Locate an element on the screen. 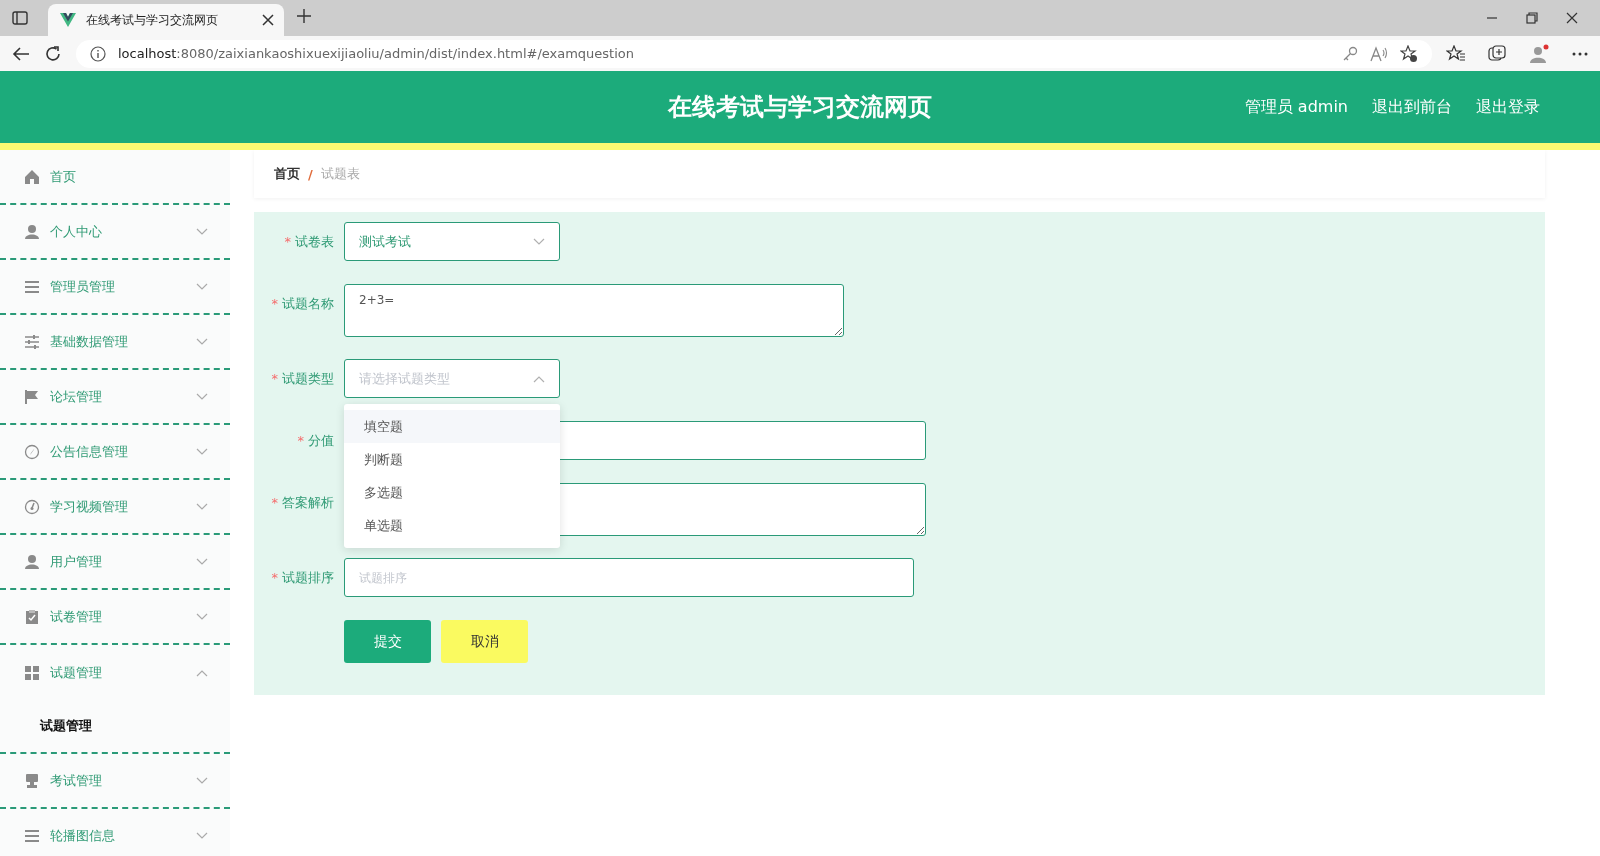  header-link: 管理员 admin is located at coordinates (1296, 107).